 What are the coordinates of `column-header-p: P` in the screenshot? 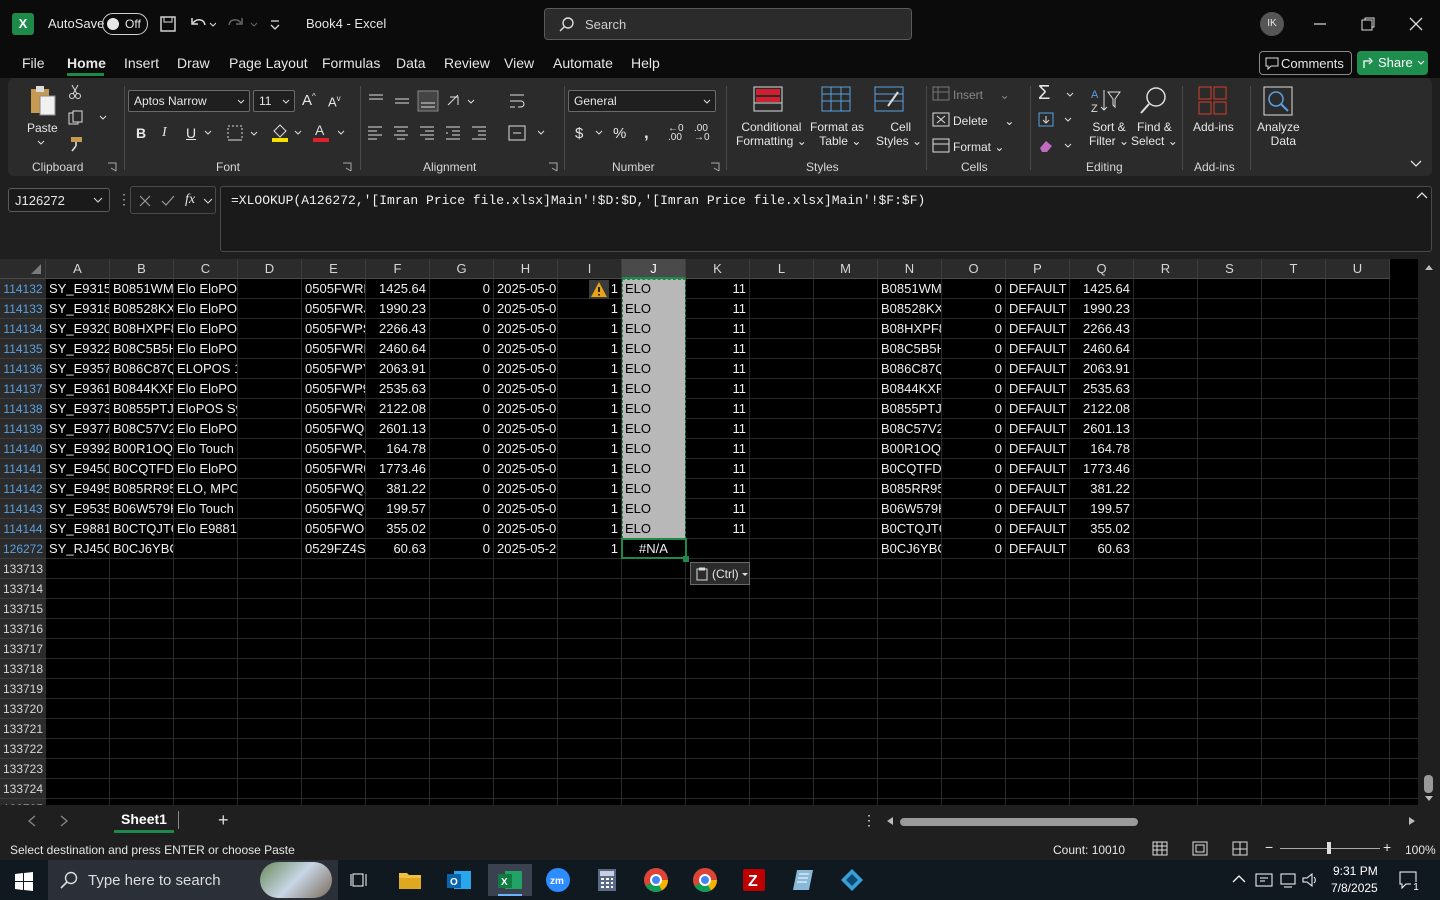 It's located at (1038, 269).